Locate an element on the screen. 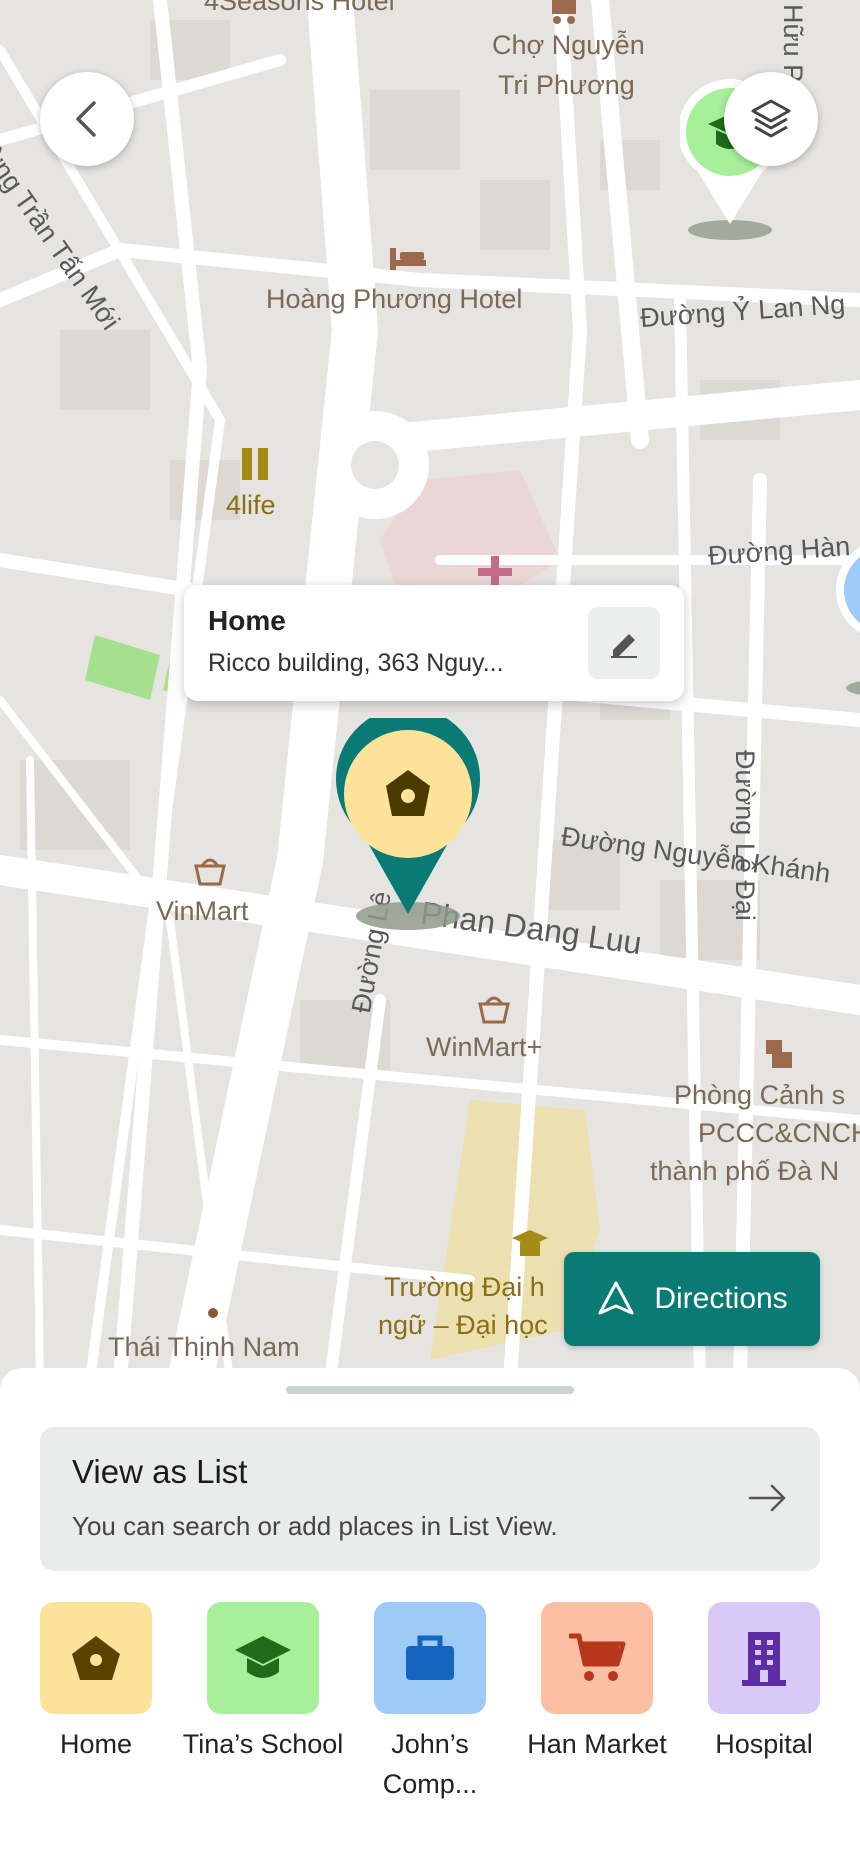 Image resolution: width=860 pixels, height=1864 pixels. graduation-cap-icon is located at coordinates (263, 1657).